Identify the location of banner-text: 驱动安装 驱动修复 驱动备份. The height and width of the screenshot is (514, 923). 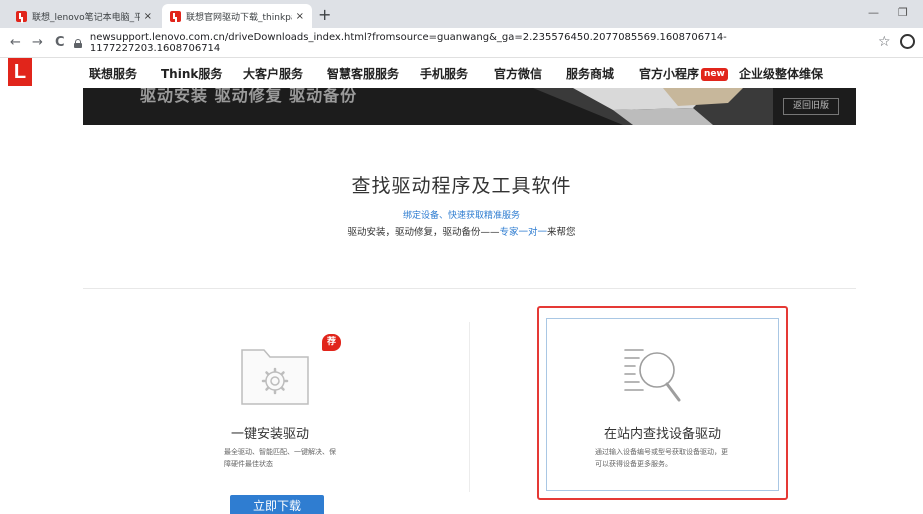
(249, 96).